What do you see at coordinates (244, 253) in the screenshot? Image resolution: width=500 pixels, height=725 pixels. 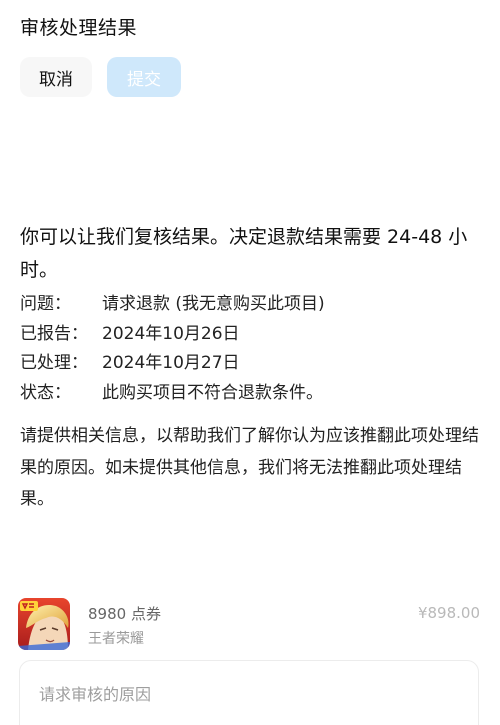 I see `review-heading: 你可以让我们复核结果。决定退款结果需要 24-48 小时。` at bounding box center [244, 253].